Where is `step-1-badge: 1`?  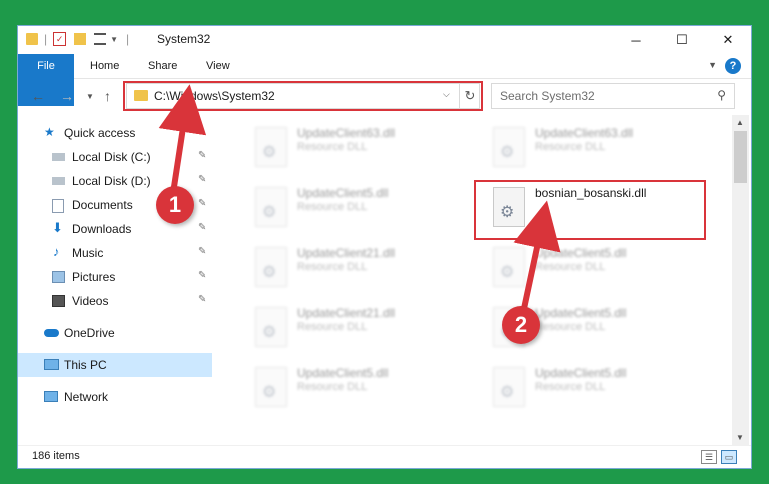 step-1-badge: 1 is located at coordinates (175, 205).